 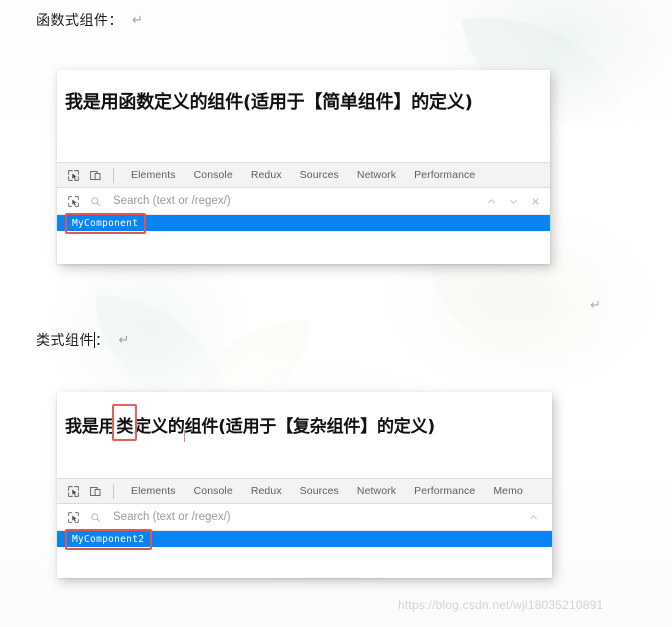 I want to click on annotation-tick-mark, so click(x=184, y=436).